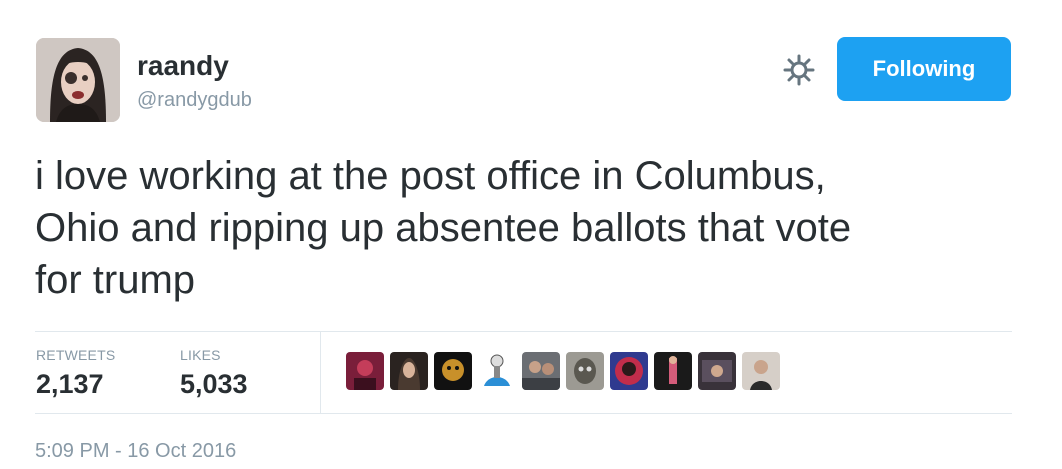 The width and height of the screenshot is (1062, 469). I want to click on likes-label: LIKES, so click(200, 355).